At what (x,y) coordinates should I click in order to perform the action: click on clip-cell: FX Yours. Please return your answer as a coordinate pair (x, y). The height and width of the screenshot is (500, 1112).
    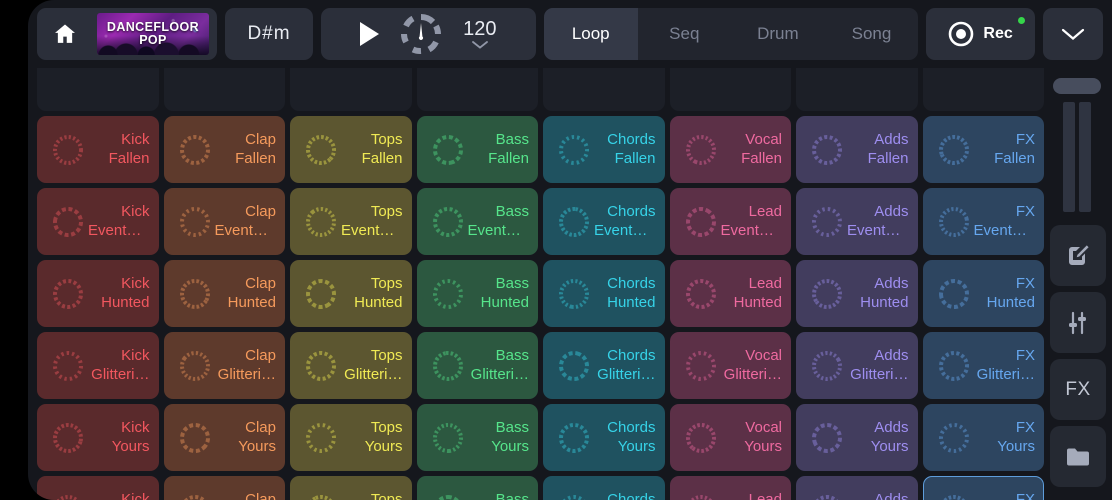
    Looking at the image, I should click on (983, 437).